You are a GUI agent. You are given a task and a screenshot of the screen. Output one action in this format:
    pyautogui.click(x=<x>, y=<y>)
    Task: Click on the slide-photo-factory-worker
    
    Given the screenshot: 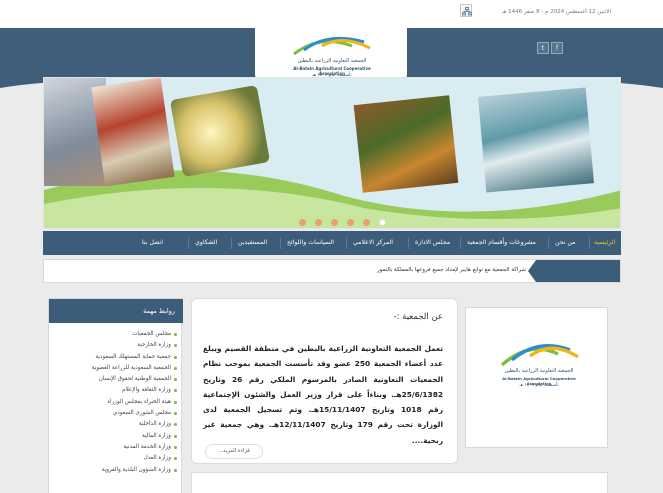 What is the action you would take?
    pyautogui.click(x=536, y=140)
    